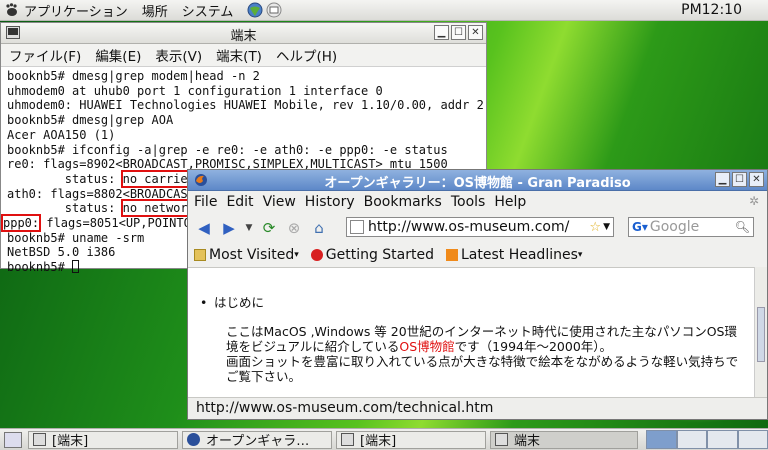  I want to click on bookmark-most-visited: Most Visited ▾, so click(246, 255).